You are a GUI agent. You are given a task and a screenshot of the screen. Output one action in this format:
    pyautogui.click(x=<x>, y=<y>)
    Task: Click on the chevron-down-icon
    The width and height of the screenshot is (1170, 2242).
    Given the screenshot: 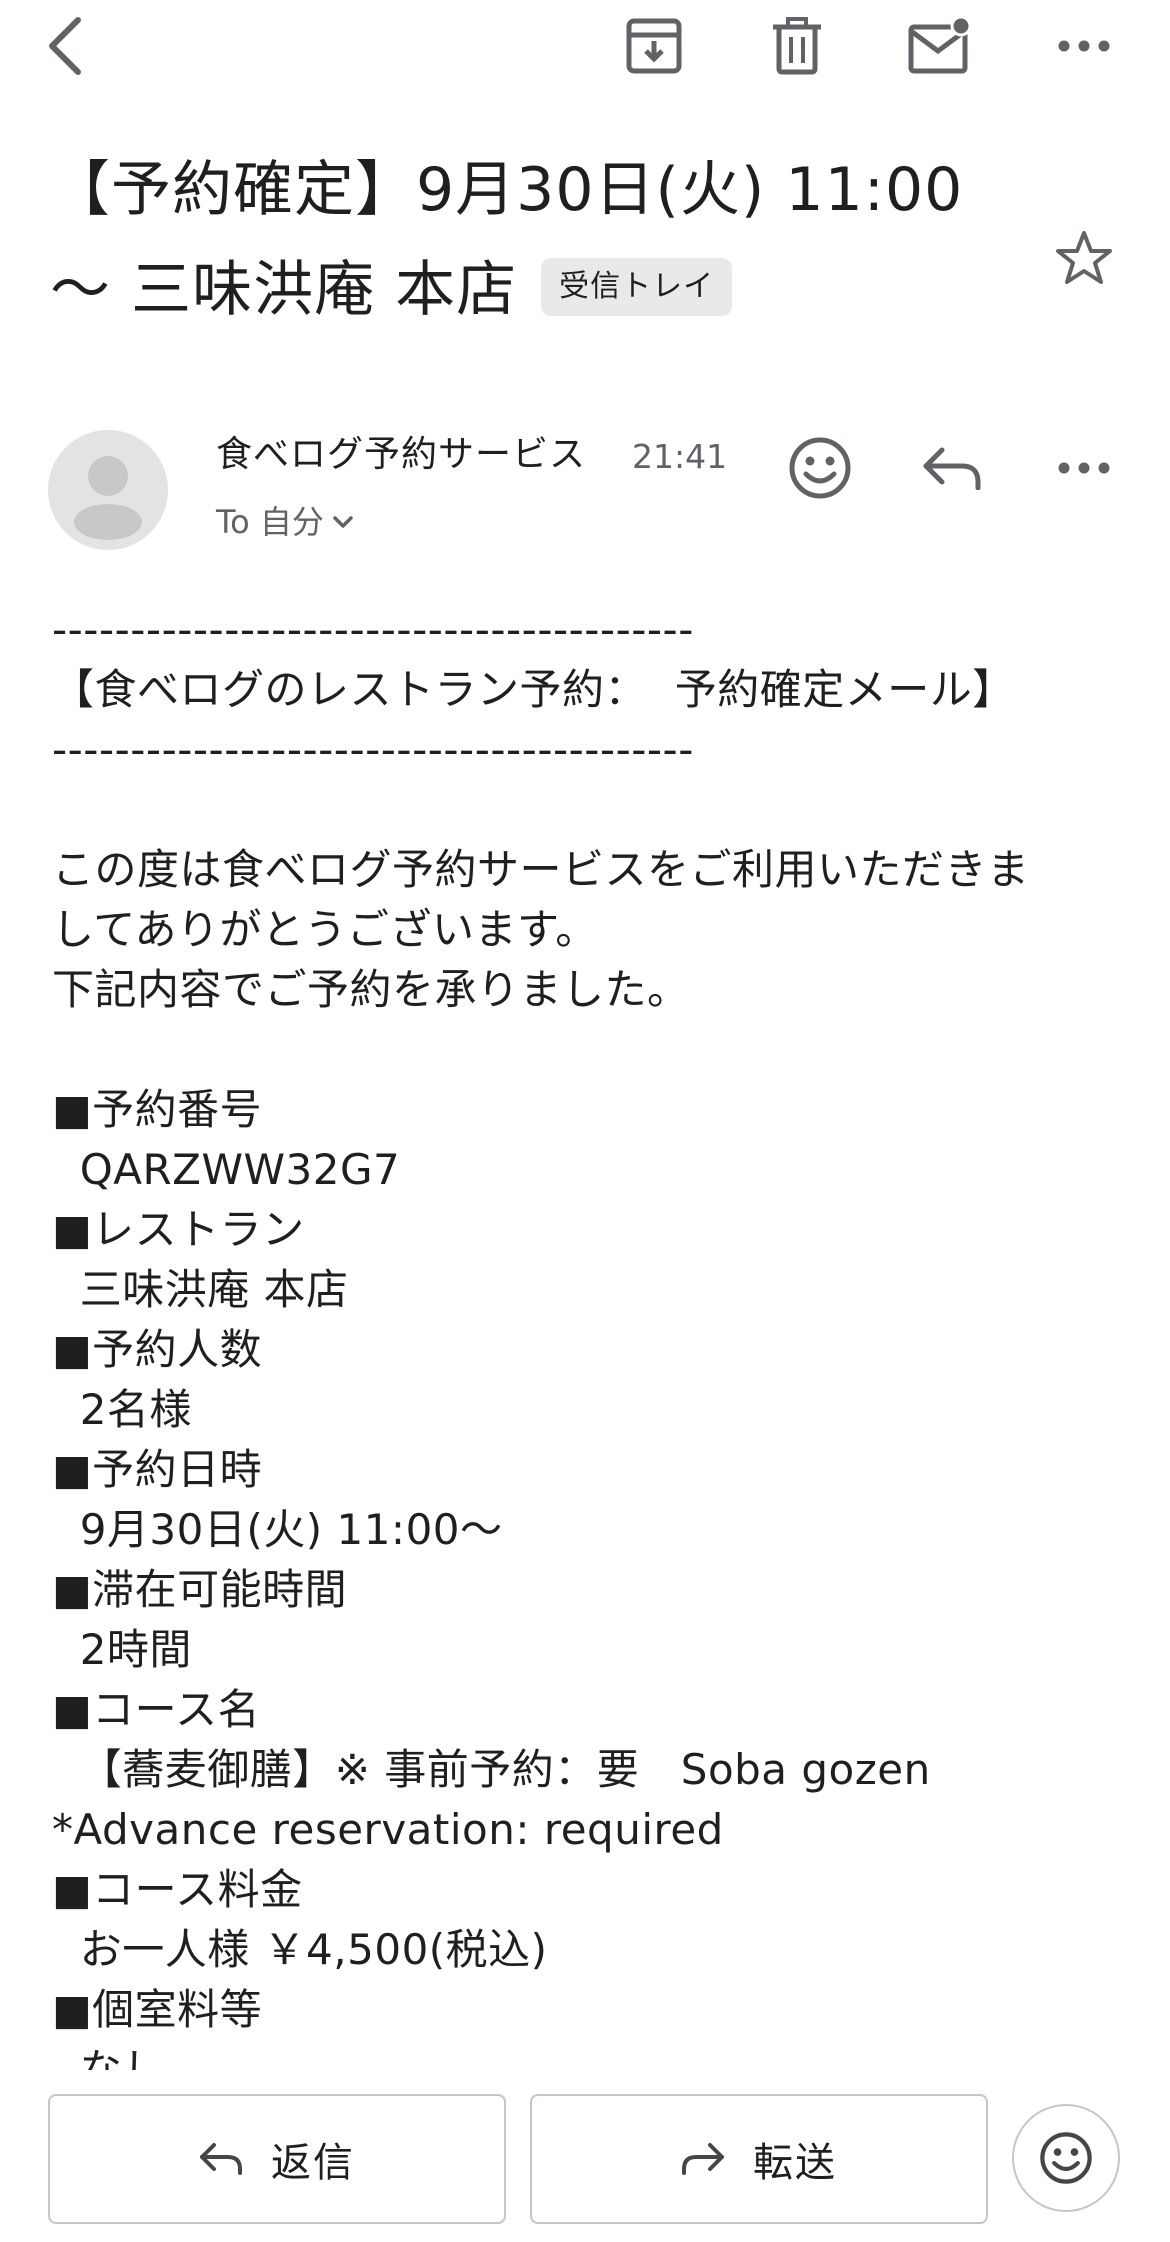 What is the action you would take?
    pyautogui.click(x=343, y=522)
    